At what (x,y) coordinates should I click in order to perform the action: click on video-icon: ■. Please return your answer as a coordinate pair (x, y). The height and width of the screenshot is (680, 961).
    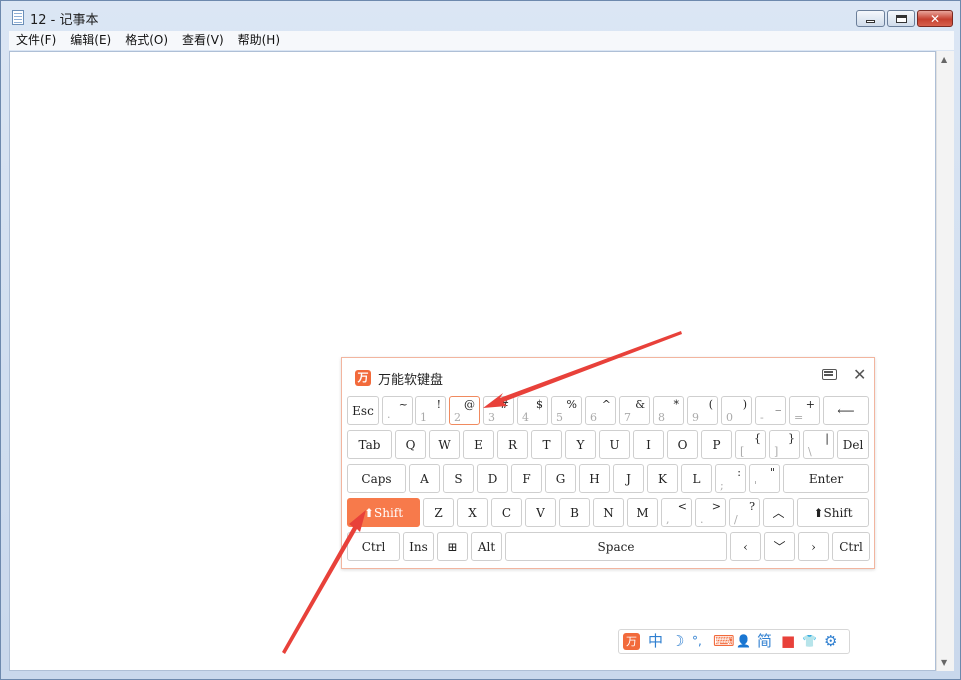
    Looking at the image, I should click on (788, 641).